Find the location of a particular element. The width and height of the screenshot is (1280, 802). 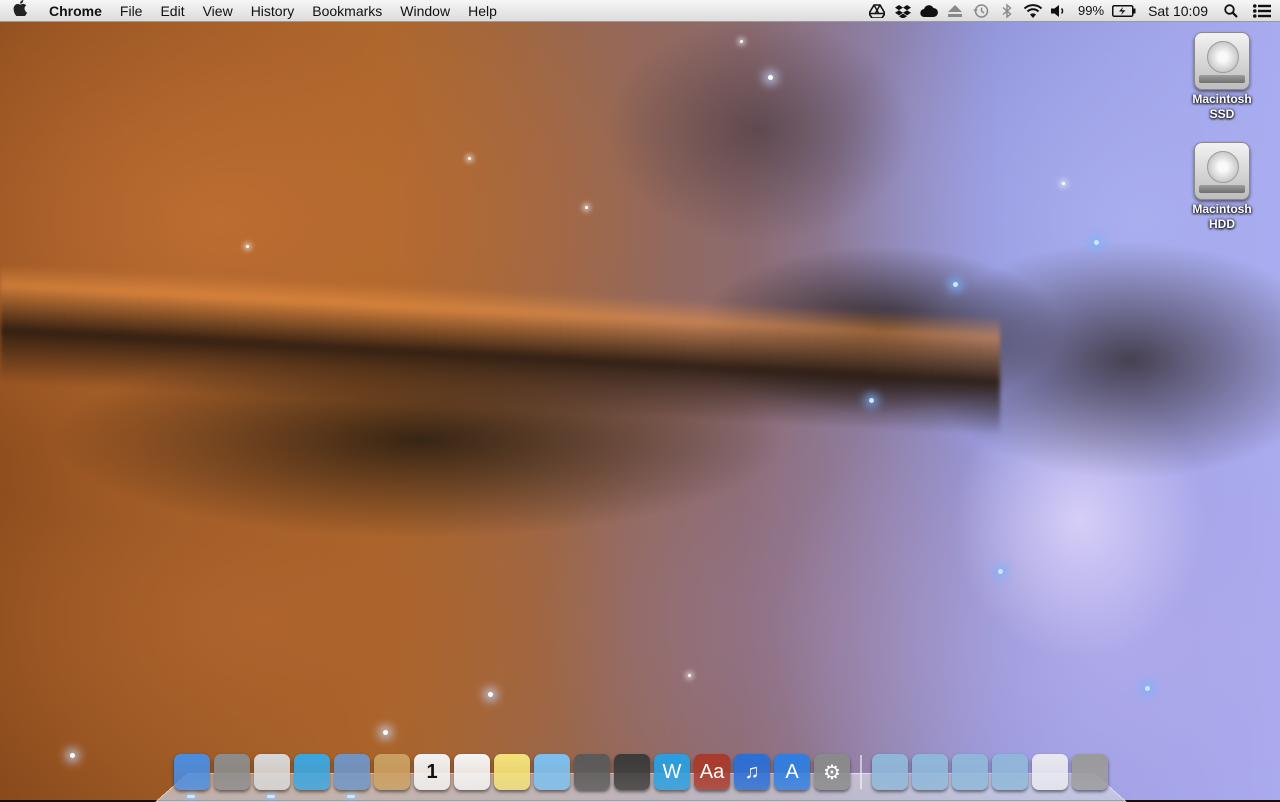

cloud-icon is located at coordinates (929, 11).